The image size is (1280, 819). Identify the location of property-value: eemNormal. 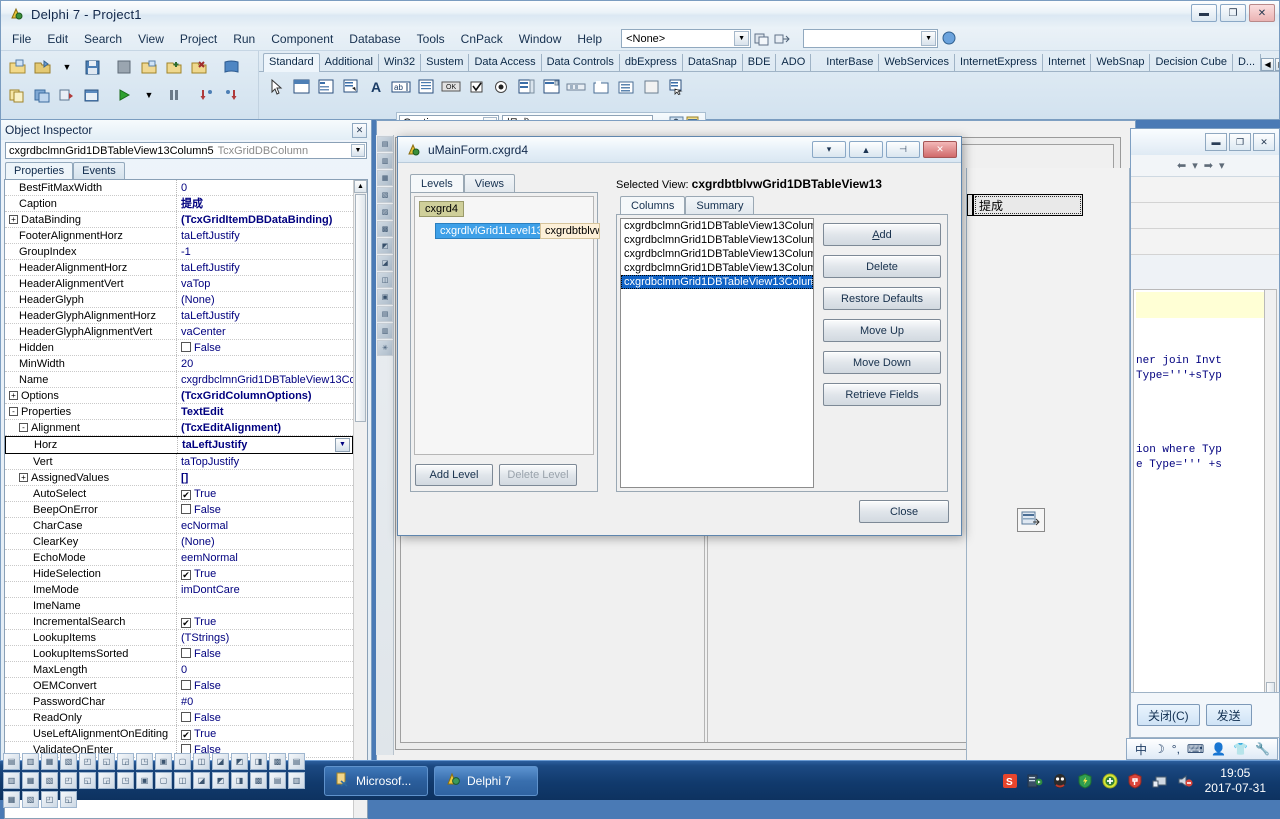
(265, 557).